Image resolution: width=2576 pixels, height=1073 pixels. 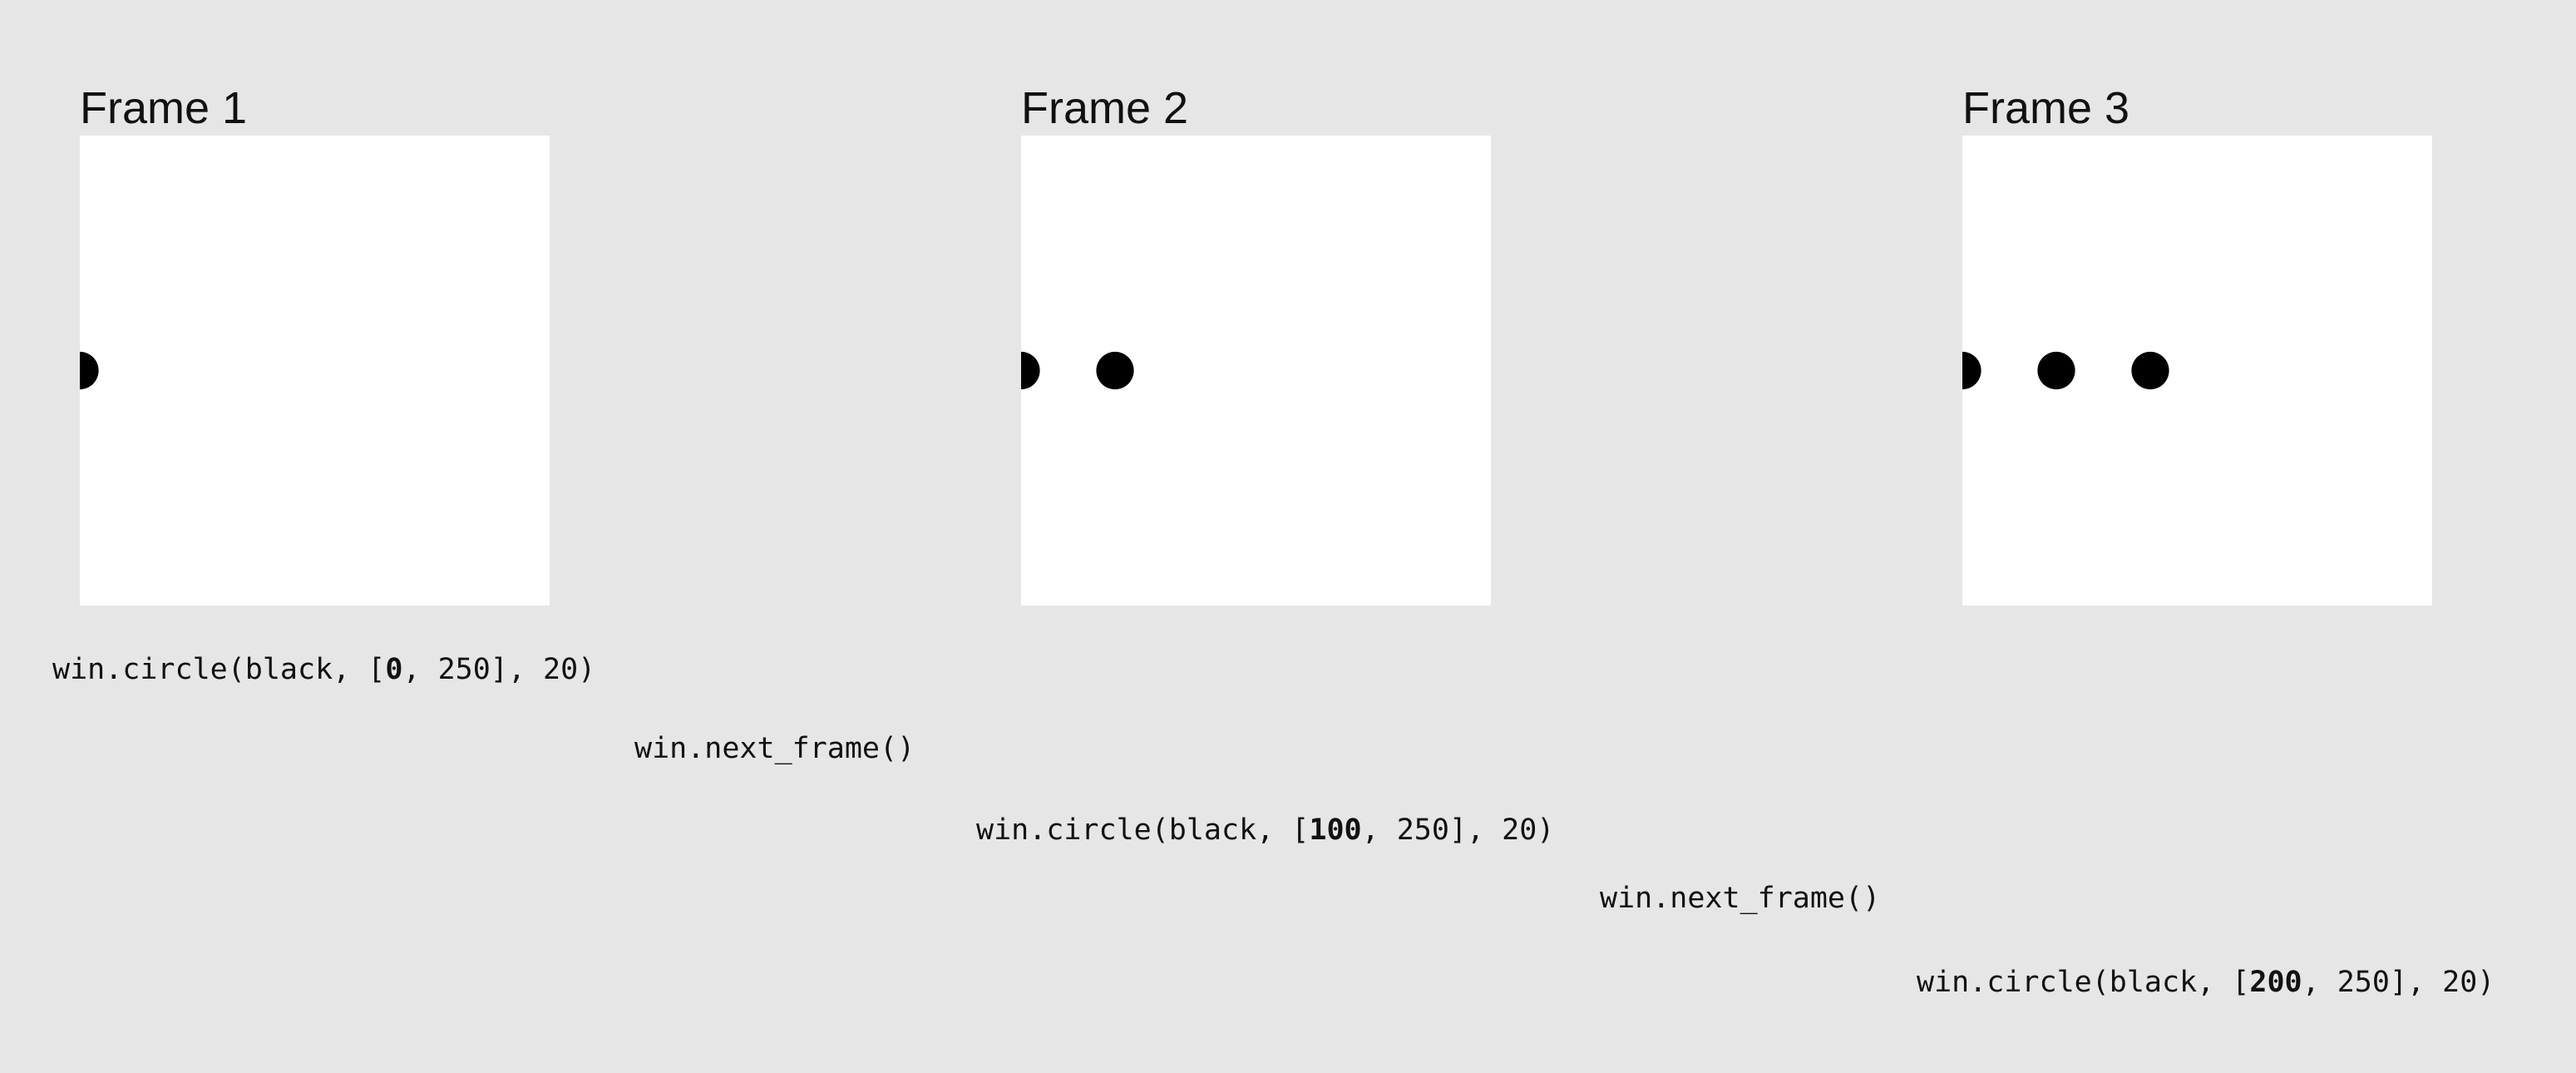 I want to click on code-line-circle-frame-1: win.circle(black, [0, 250], 20), so click(x=323, y=669).